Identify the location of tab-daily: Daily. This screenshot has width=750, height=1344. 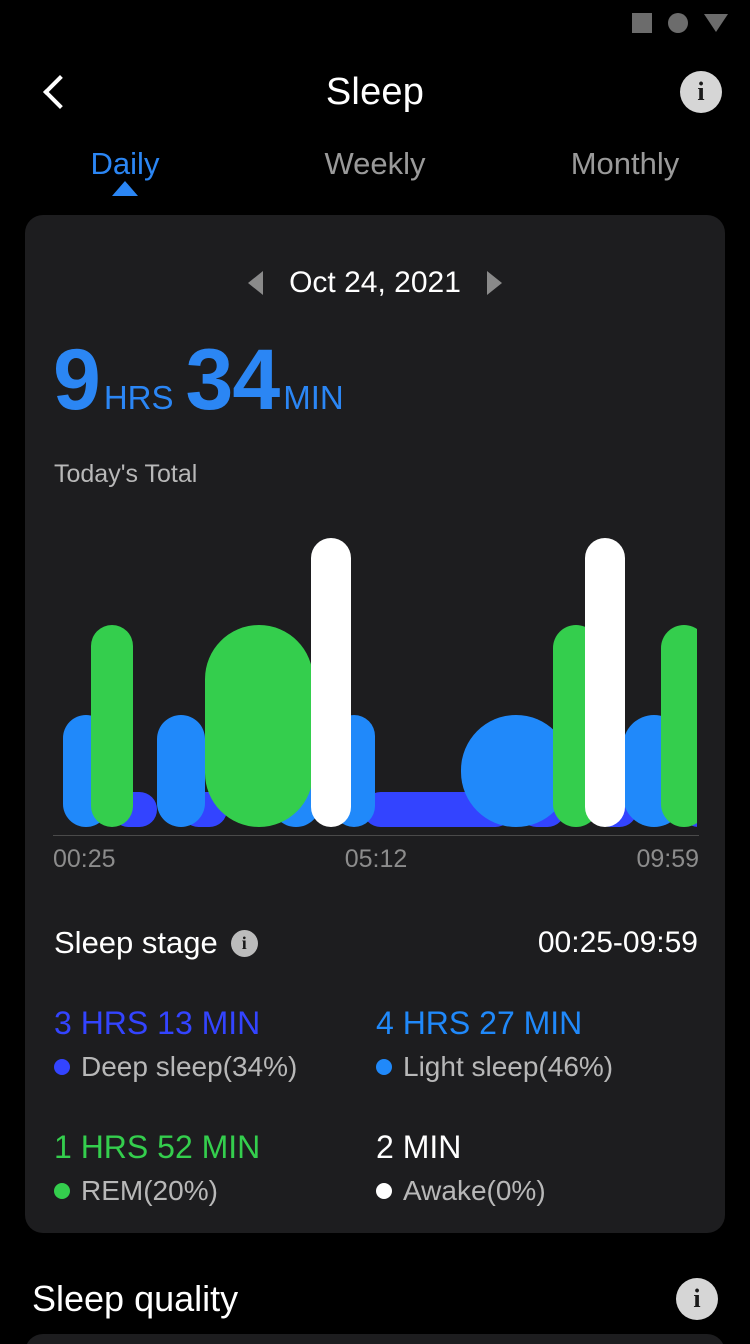
(125, 168).